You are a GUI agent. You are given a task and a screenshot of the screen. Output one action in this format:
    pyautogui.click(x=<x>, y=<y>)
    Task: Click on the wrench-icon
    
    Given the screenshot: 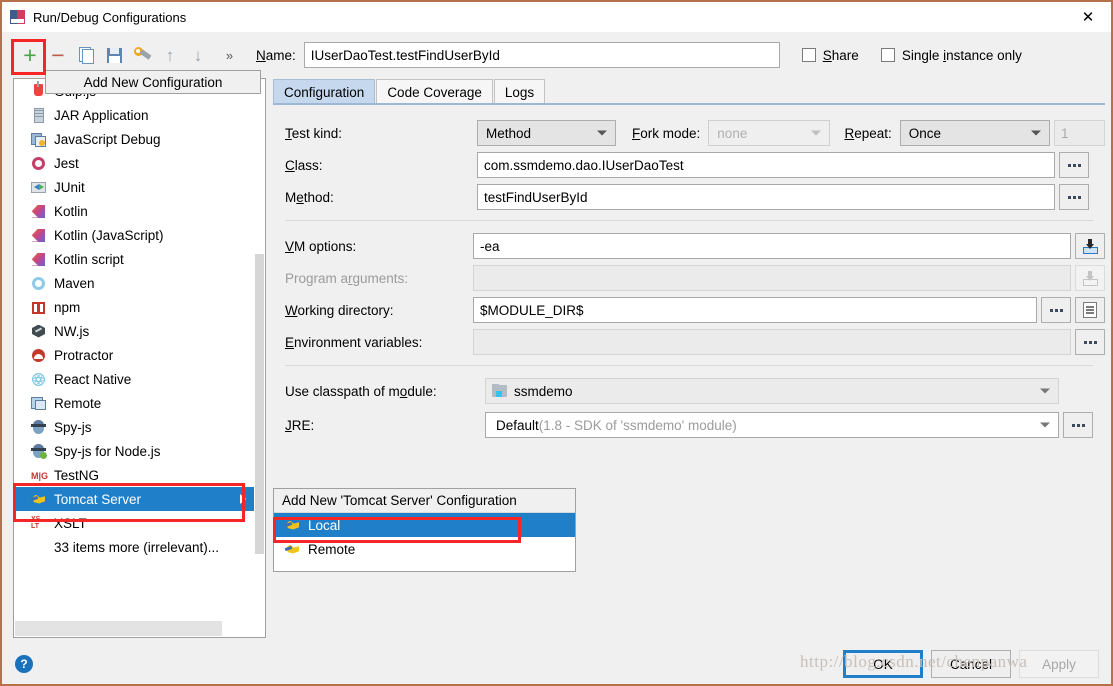 What is the action you would take?
    pyautogui.click(x=142, y=55)
    